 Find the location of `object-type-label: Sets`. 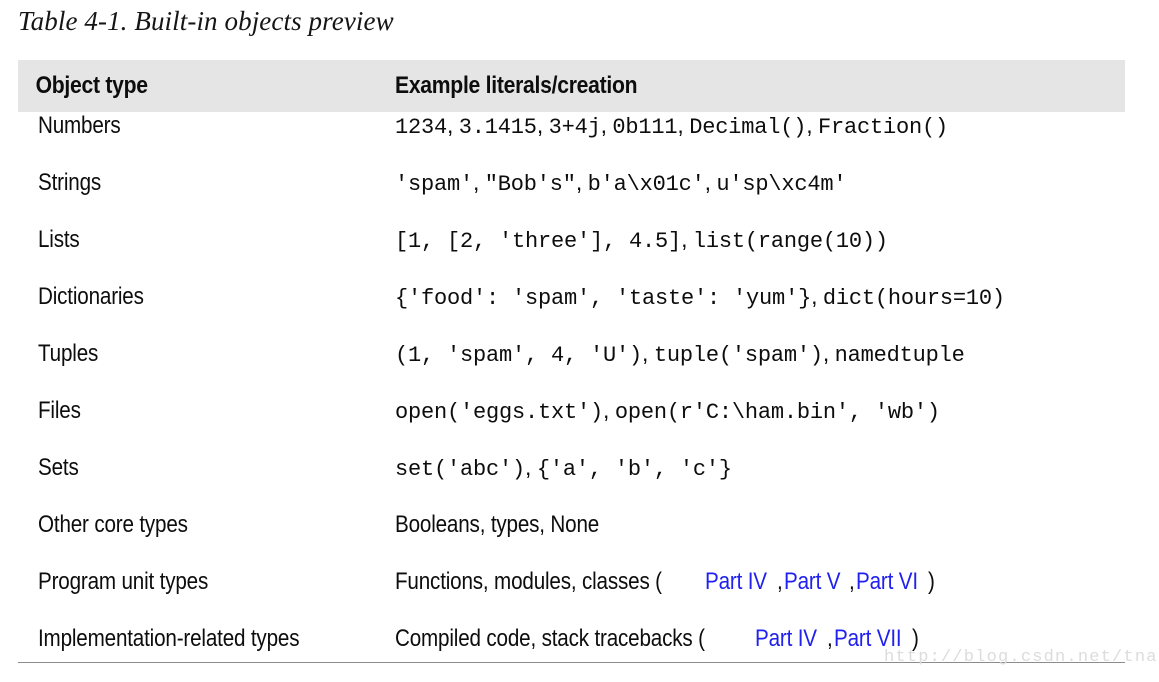

object-type-label: Sets is located at coordinates (58, 467).